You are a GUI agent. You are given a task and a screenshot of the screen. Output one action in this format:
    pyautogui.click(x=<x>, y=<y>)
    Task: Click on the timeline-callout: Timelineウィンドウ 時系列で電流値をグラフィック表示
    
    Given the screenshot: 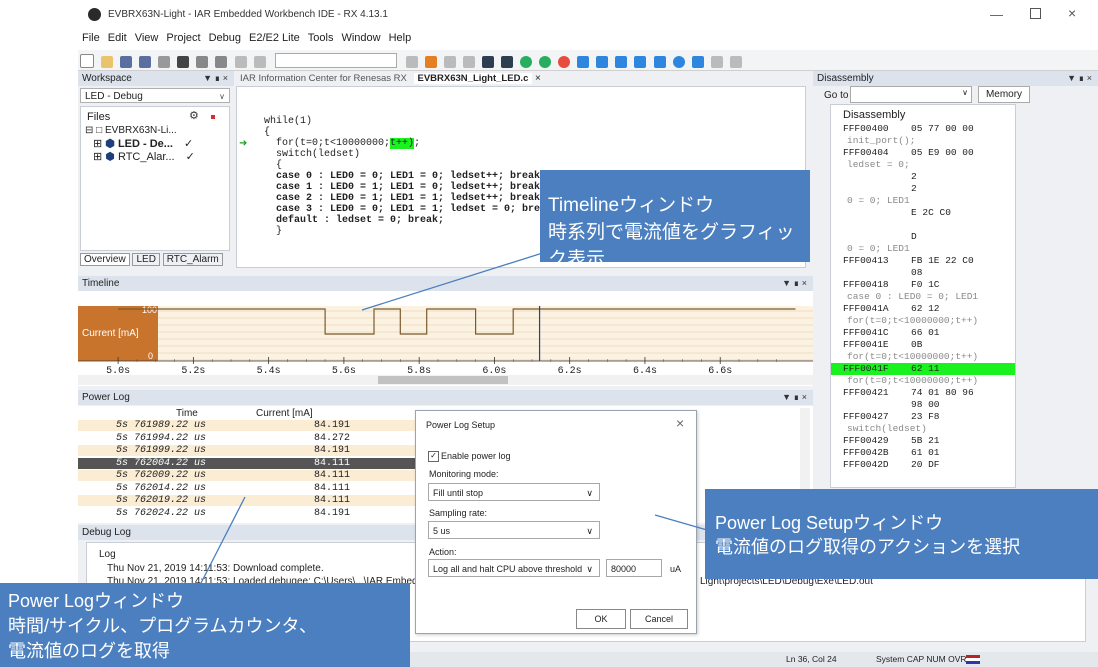 What is the action you would take?
    pyautogui.click(x=675, y=220)
    